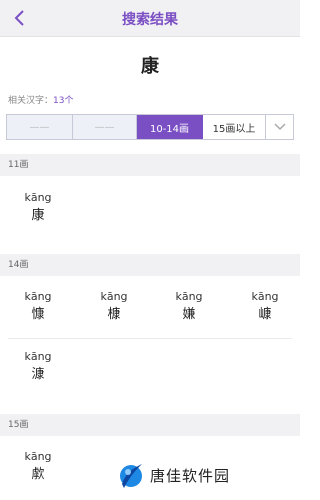  I want to click on hanzi: 康, so click(38, 215).